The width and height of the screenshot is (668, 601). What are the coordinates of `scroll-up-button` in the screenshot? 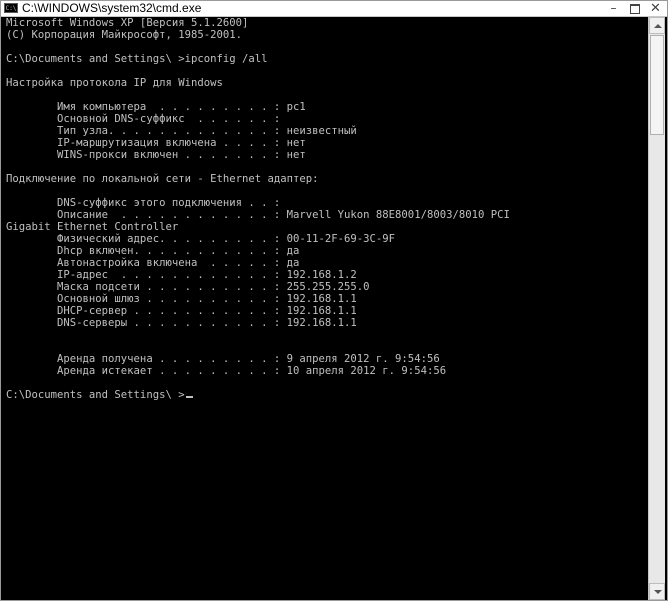 It's located at (657, 25).